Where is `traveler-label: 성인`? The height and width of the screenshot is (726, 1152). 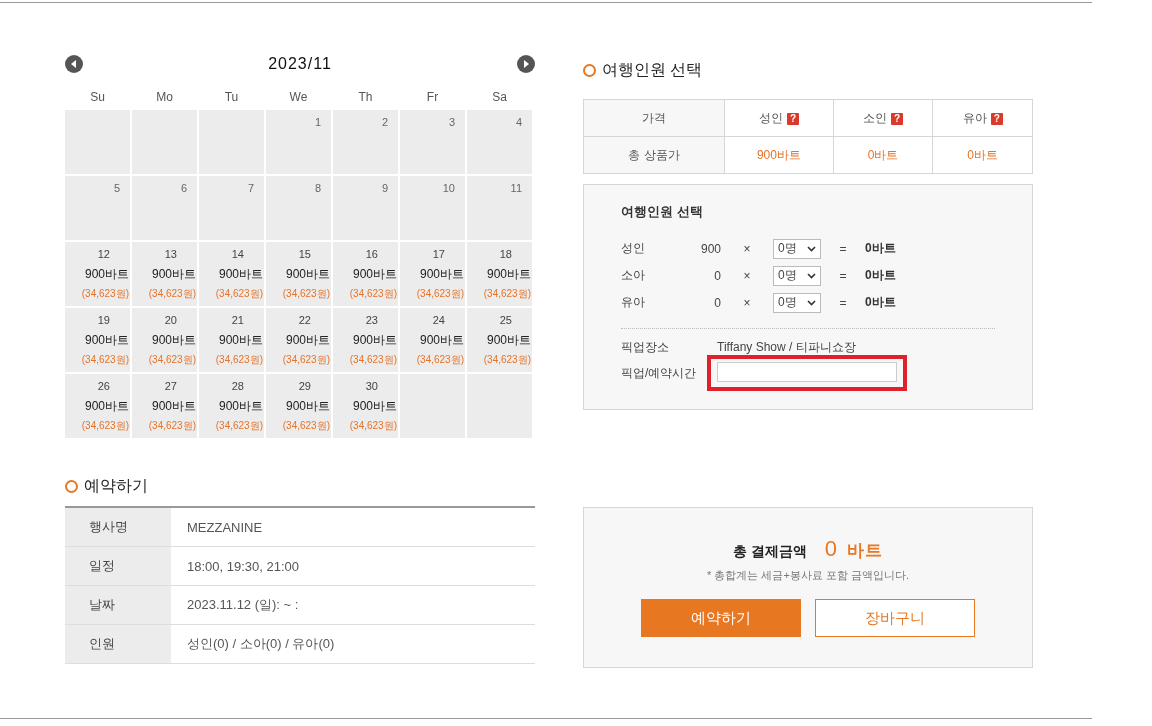 traveler-label: 성인 is located at coordinates (633, 248).